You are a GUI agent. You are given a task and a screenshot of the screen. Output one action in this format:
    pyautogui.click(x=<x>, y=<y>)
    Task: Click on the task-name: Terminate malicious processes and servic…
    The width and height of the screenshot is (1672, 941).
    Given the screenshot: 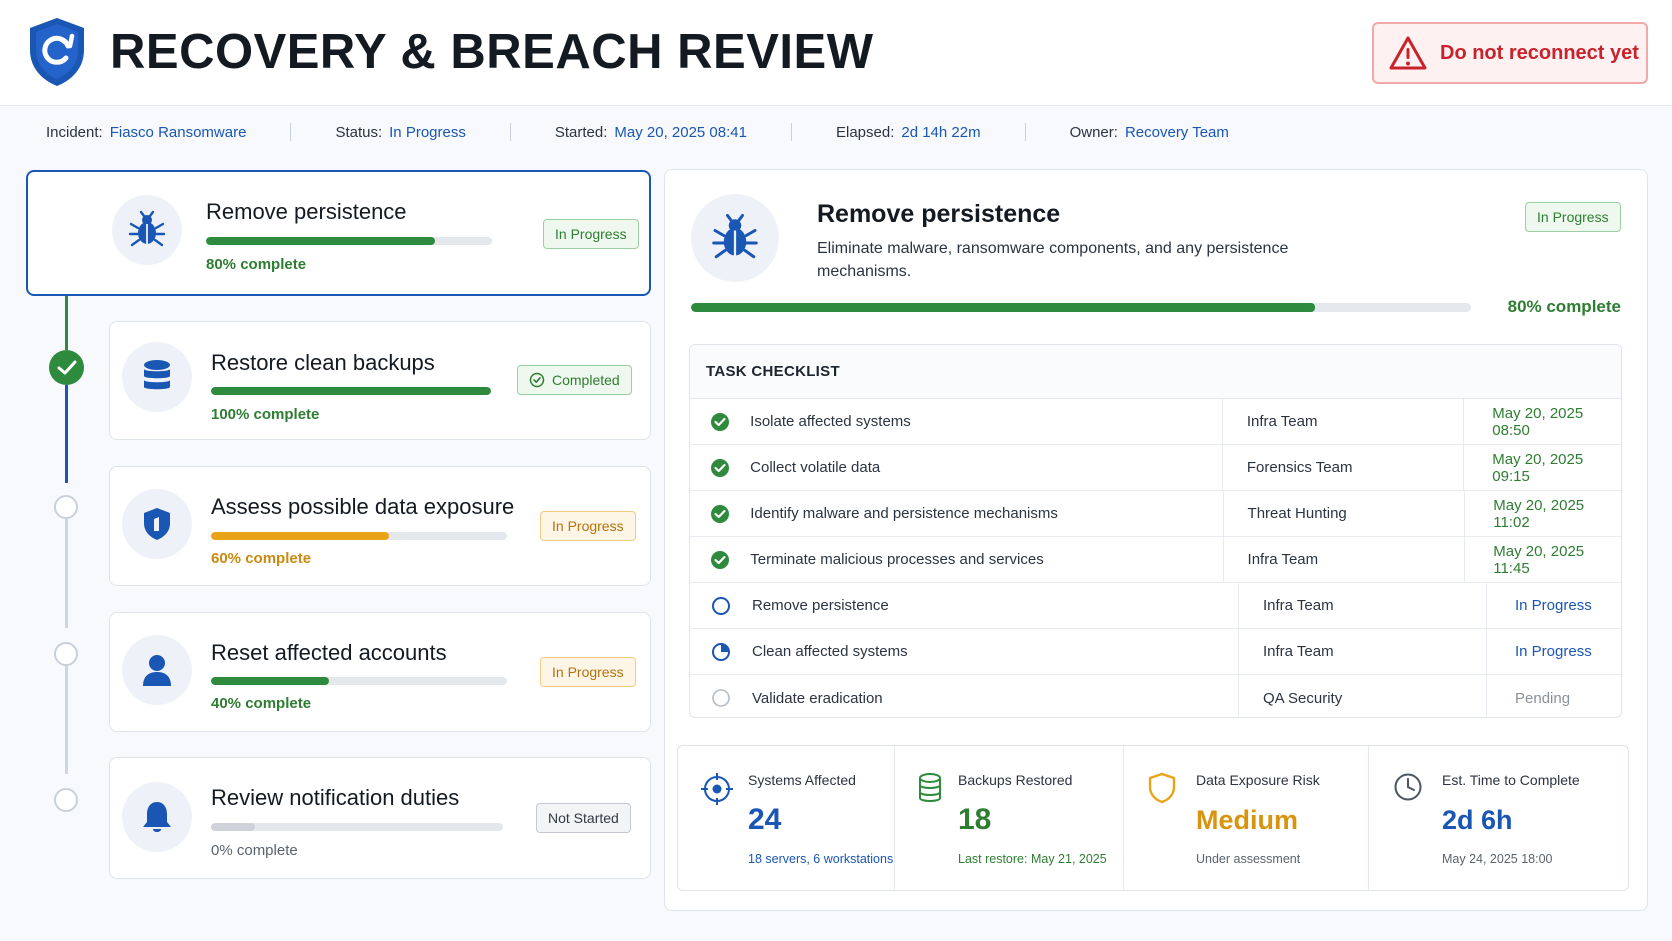 What is the action you would take?
    pyautogui.click(x=897, y=559)
    